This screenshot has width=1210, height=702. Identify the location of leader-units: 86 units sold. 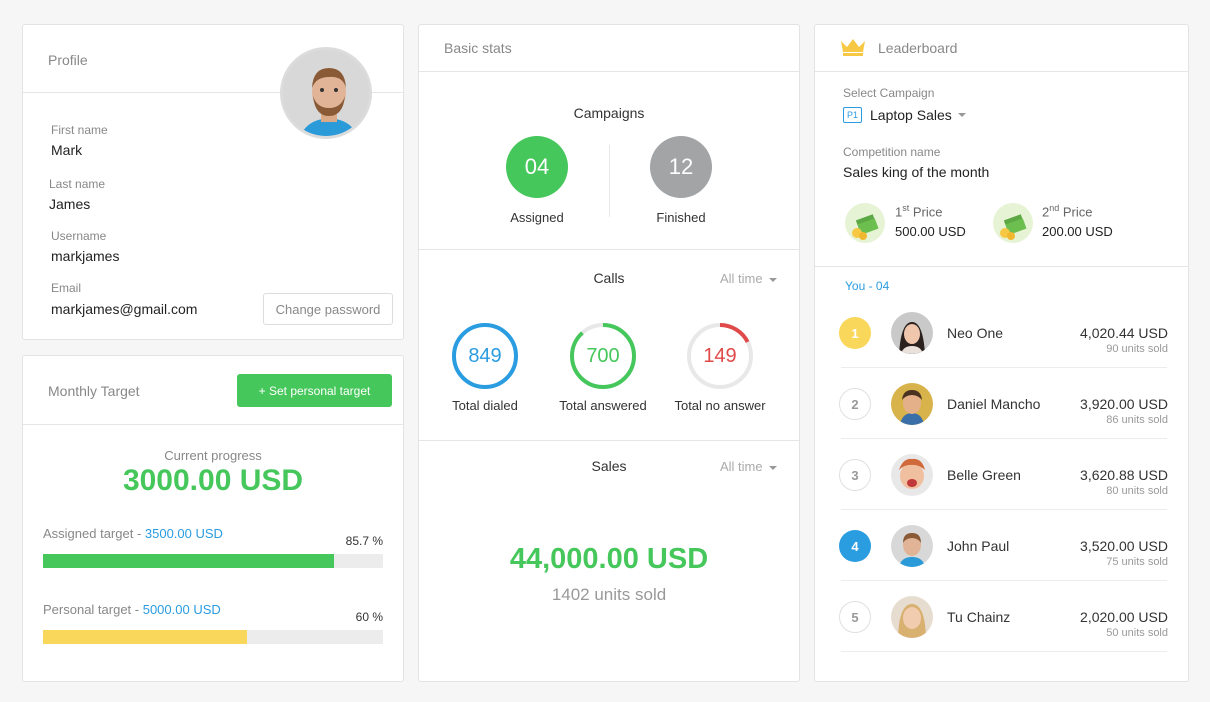
(1137, 420).